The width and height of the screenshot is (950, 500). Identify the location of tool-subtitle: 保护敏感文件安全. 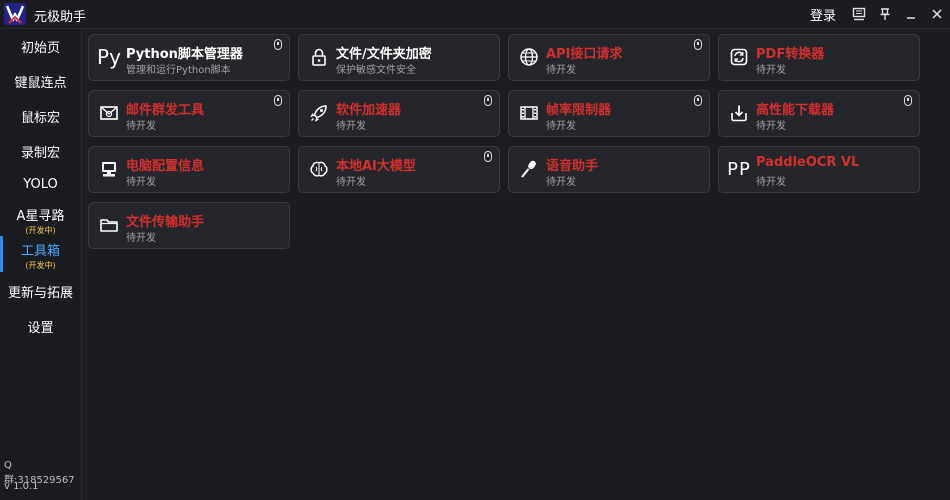
(376, 70).